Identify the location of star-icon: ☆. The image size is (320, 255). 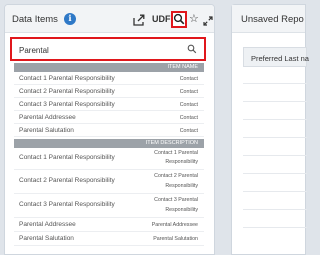
(194, 19).